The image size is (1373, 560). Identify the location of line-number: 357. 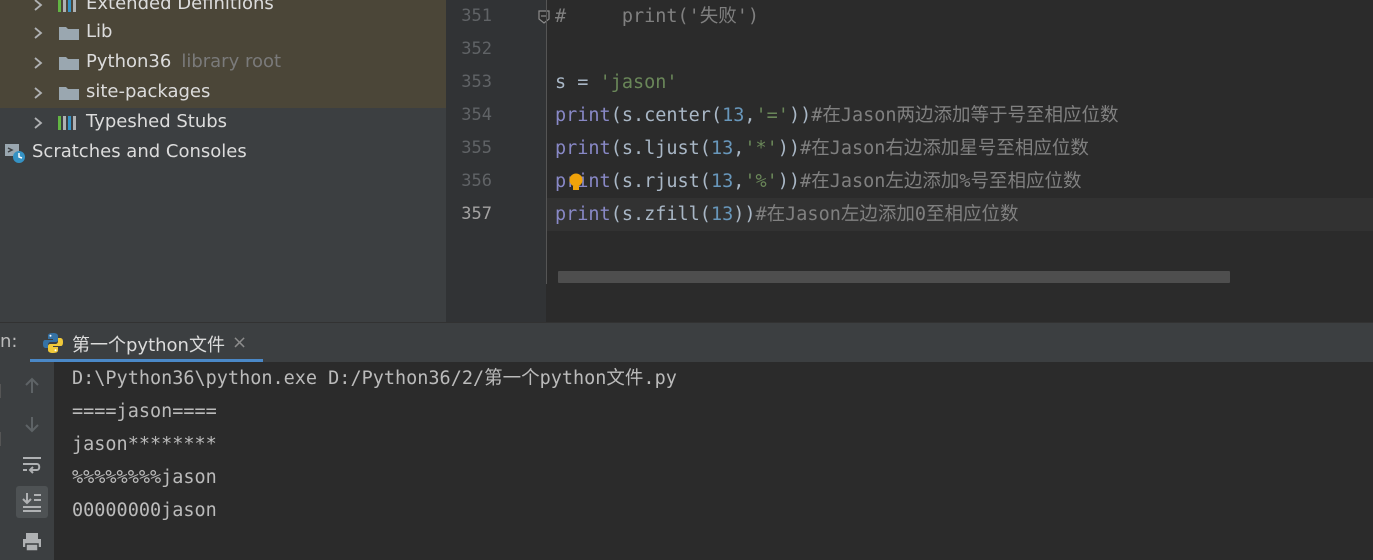
(476, 214).